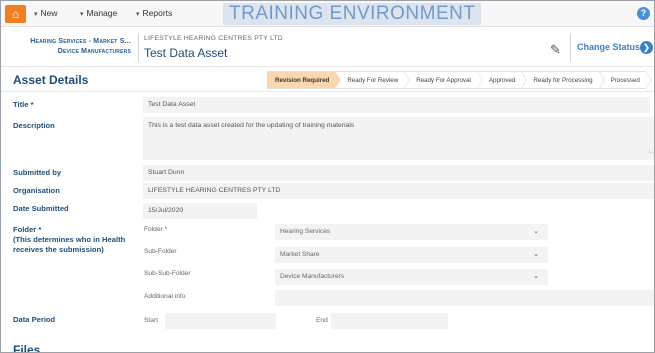  Describe the element at coordinates (36, 190) in the screenshot. I see `organisation-label: Organisation` at that location.